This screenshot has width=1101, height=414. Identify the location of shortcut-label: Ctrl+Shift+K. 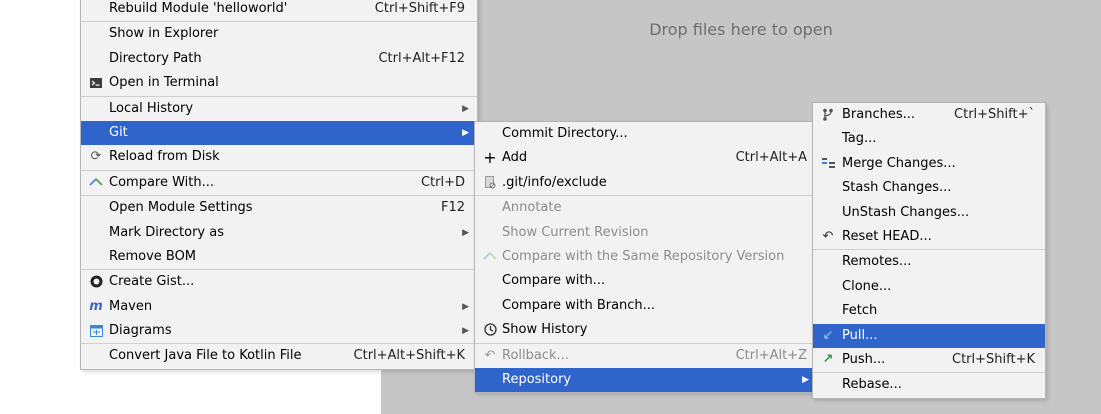
(993, 359).